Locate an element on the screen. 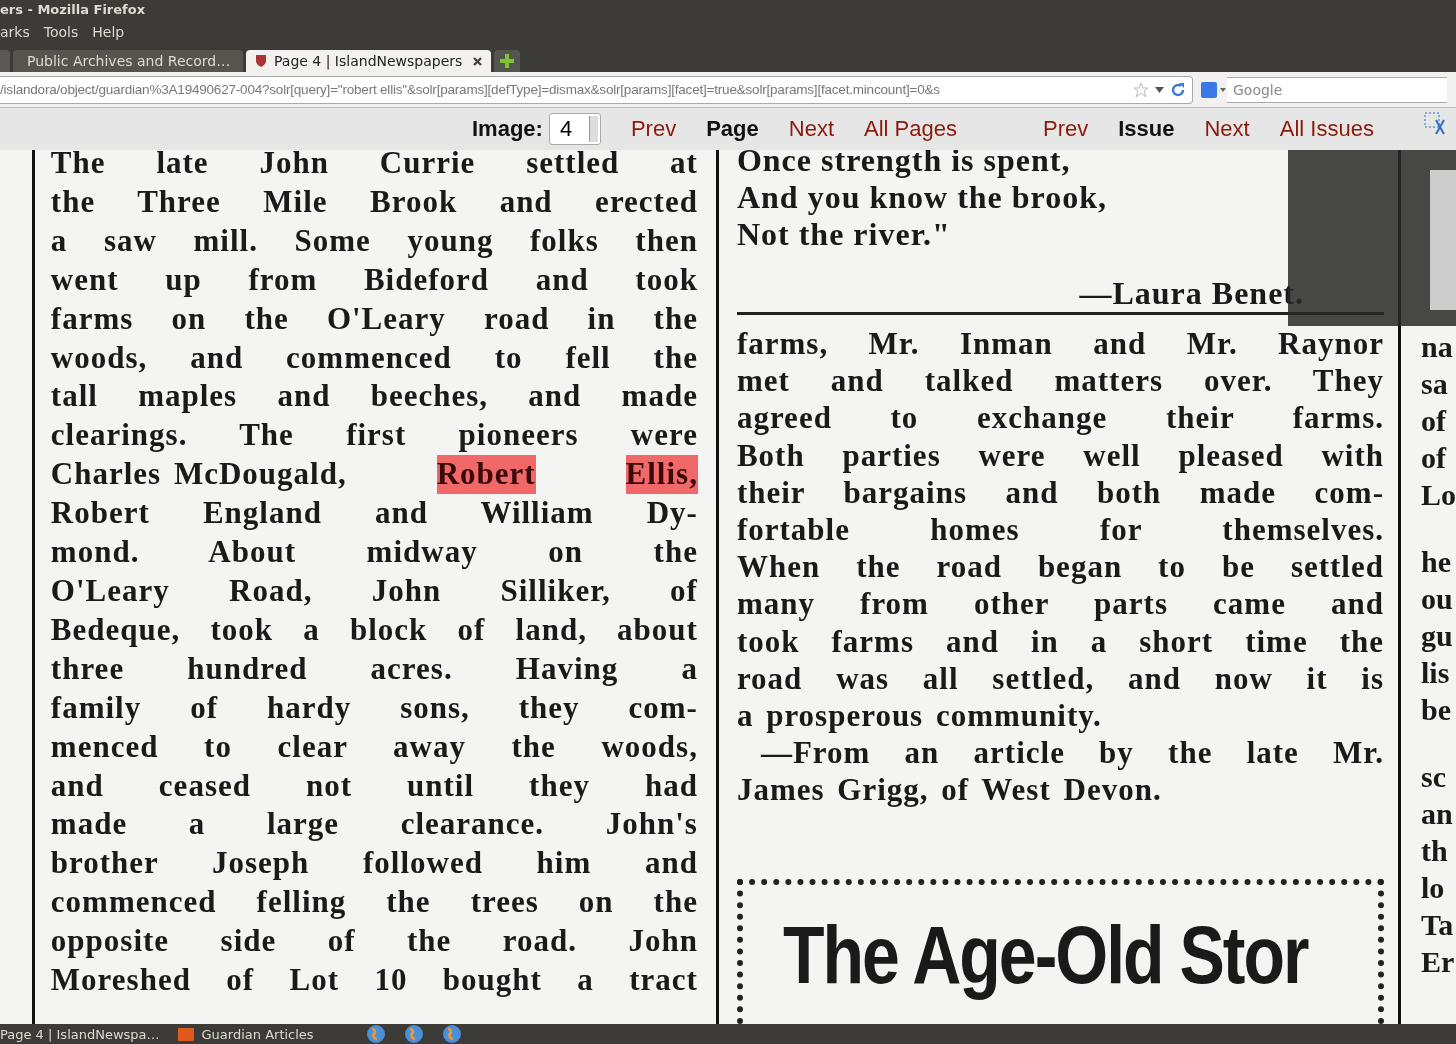  text-fragment: Er is located at coordinates (1438, 962).